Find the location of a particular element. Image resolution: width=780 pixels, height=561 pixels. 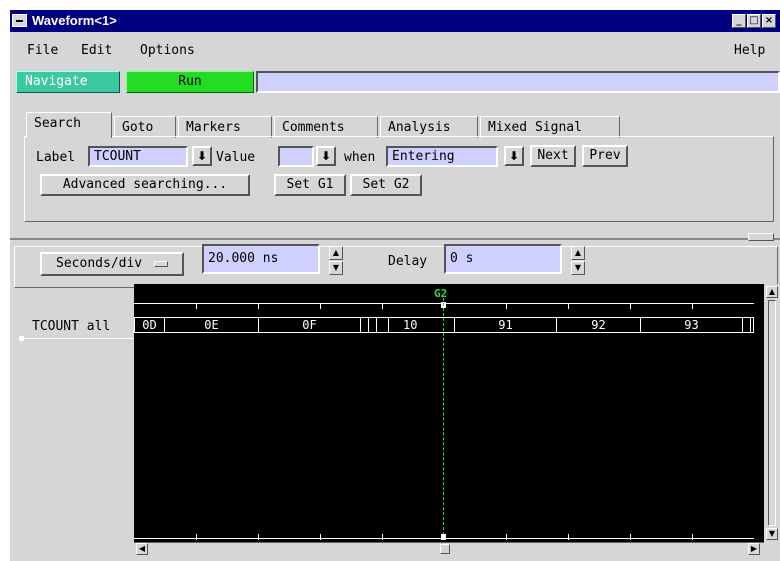

seconds-div-menu: Seconds/div is located at coordinates (112, 264).